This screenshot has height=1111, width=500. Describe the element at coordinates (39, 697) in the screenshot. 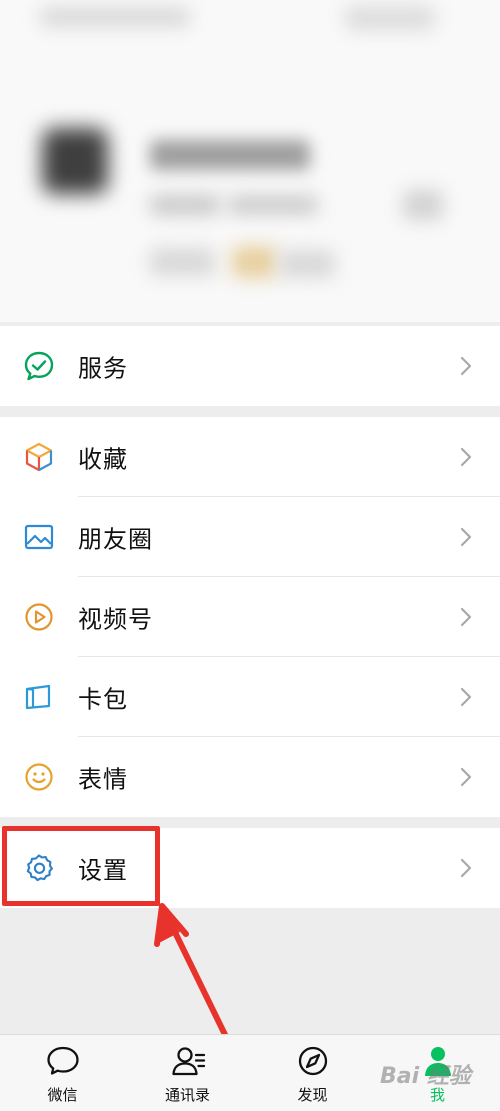

I see `wallet-card-icon` at that location.